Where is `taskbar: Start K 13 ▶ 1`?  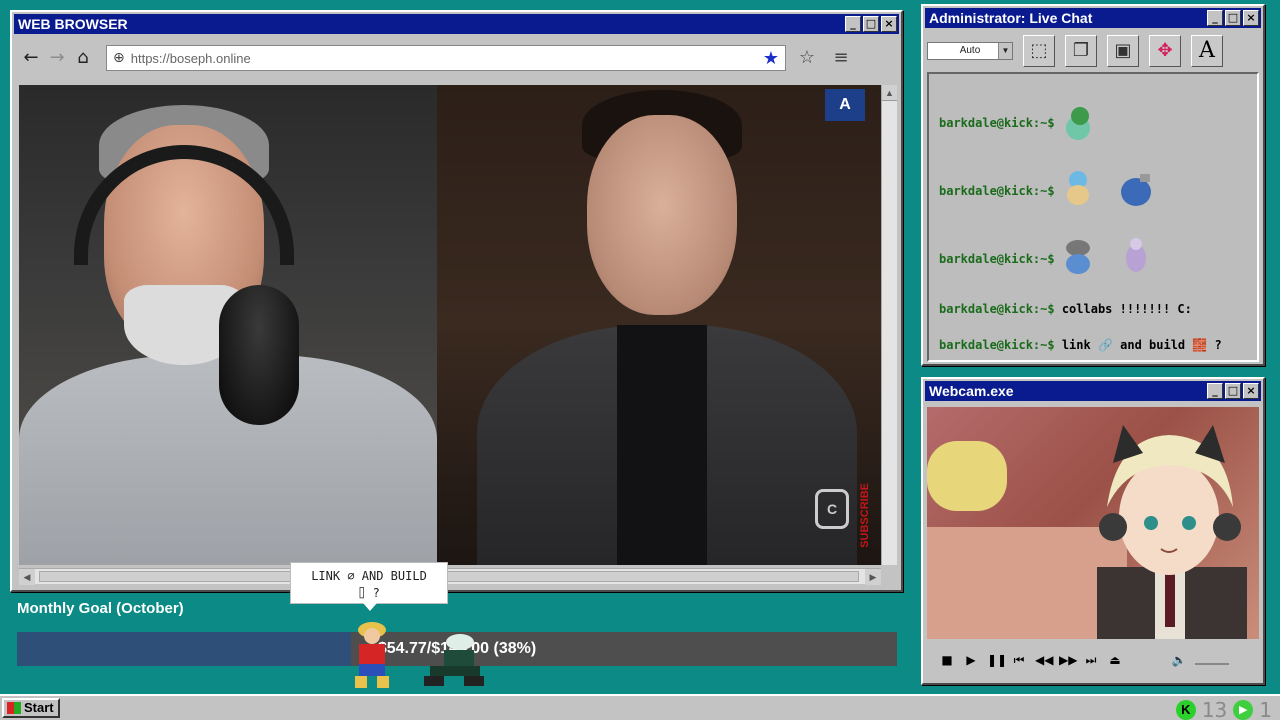
taskbar: Start K 13 ▶ 1 is located at coordinates (640, 707).